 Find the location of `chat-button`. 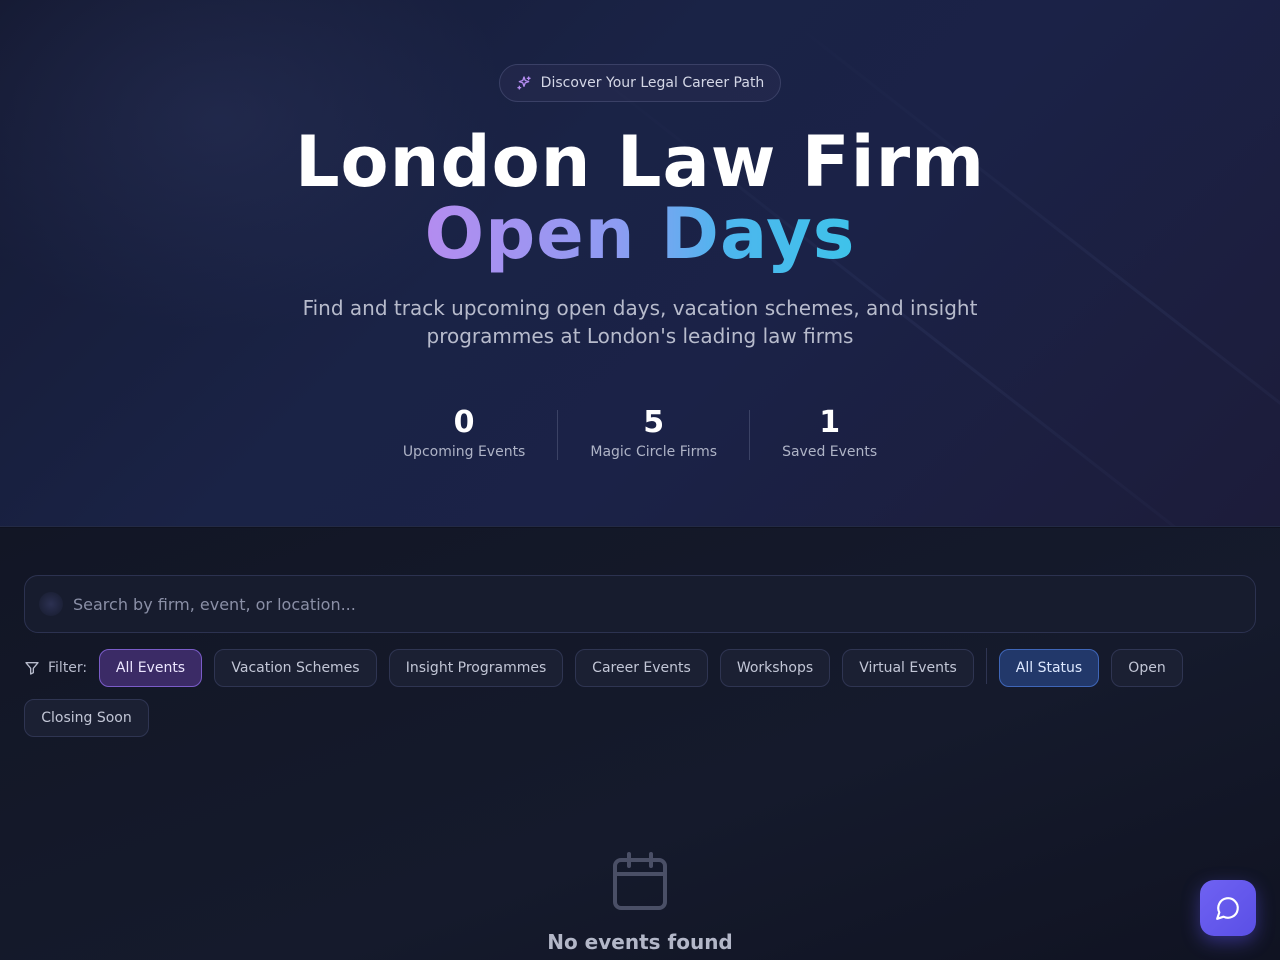

chat-button is located at coordinates (1228, 908).